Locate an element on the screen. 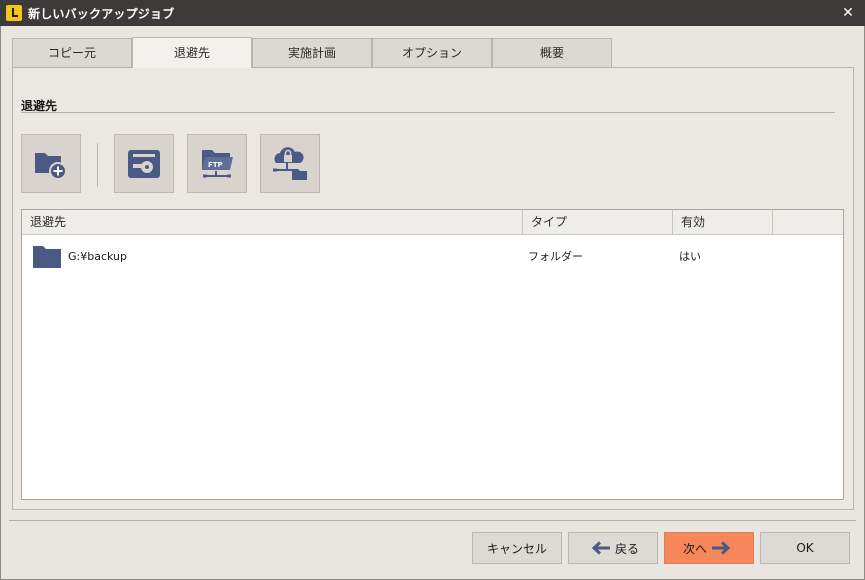  tab-source: コピー元 is located at coordinates (72, 53).